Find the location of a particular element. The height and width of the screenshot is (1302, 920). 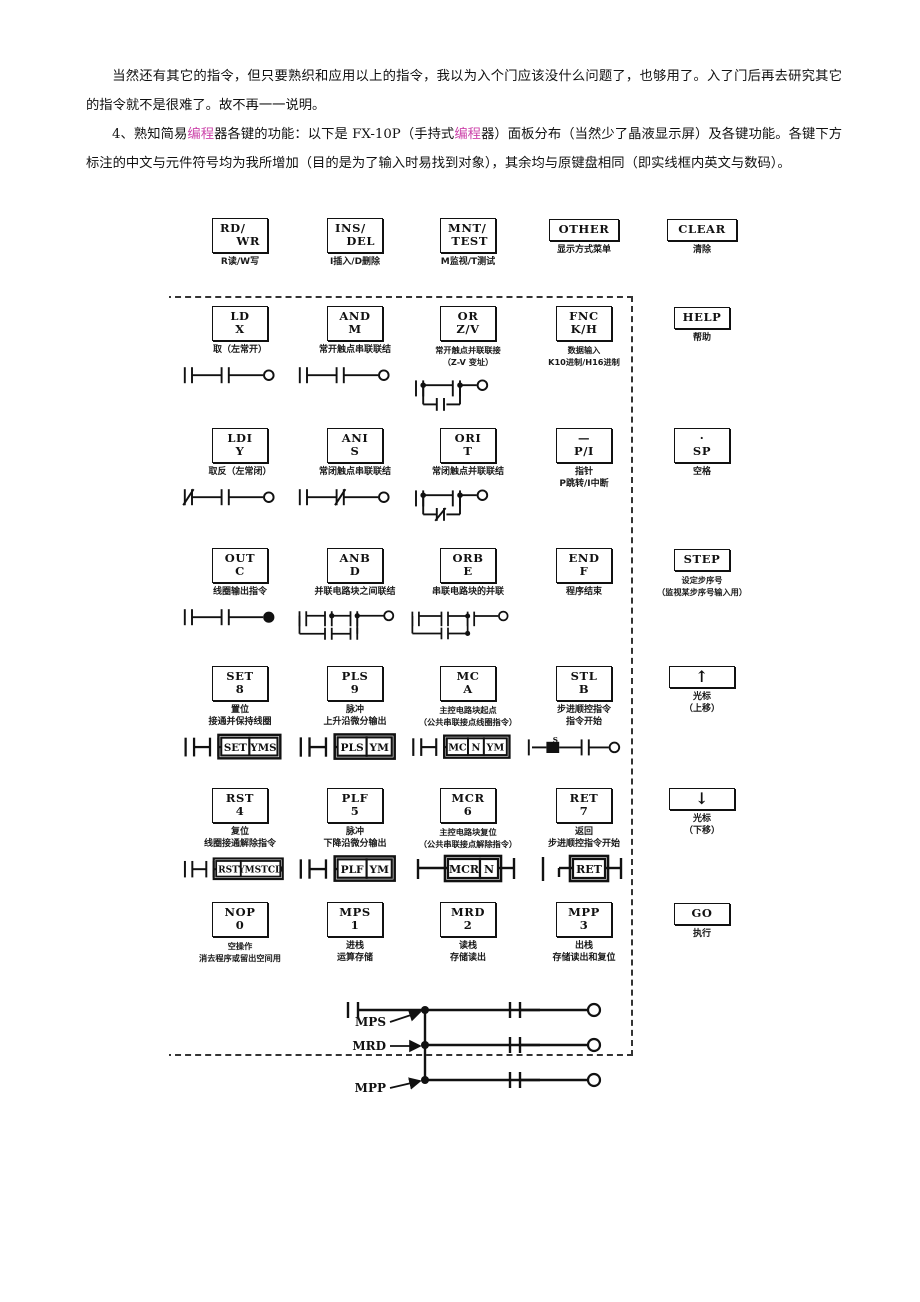

key-ani-s-line2: S is located at coordinates (355, 451).